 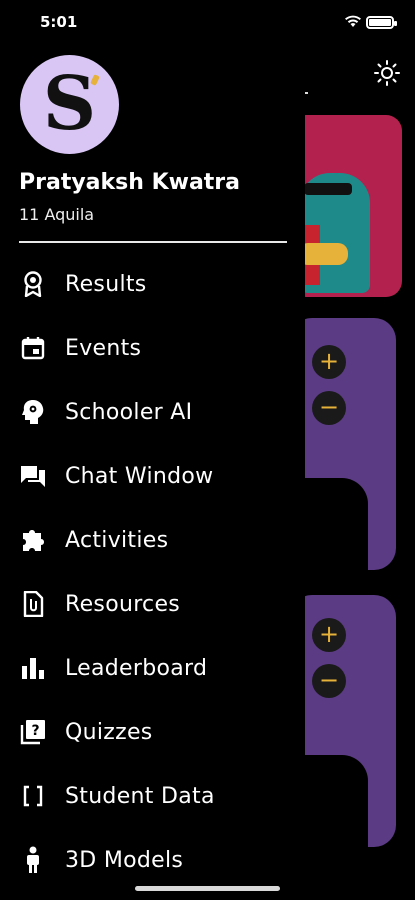 What do you see at coordinates (106, 284) in the screenshot?
I see `menu-label: Results` at bounding box center [106, 284].